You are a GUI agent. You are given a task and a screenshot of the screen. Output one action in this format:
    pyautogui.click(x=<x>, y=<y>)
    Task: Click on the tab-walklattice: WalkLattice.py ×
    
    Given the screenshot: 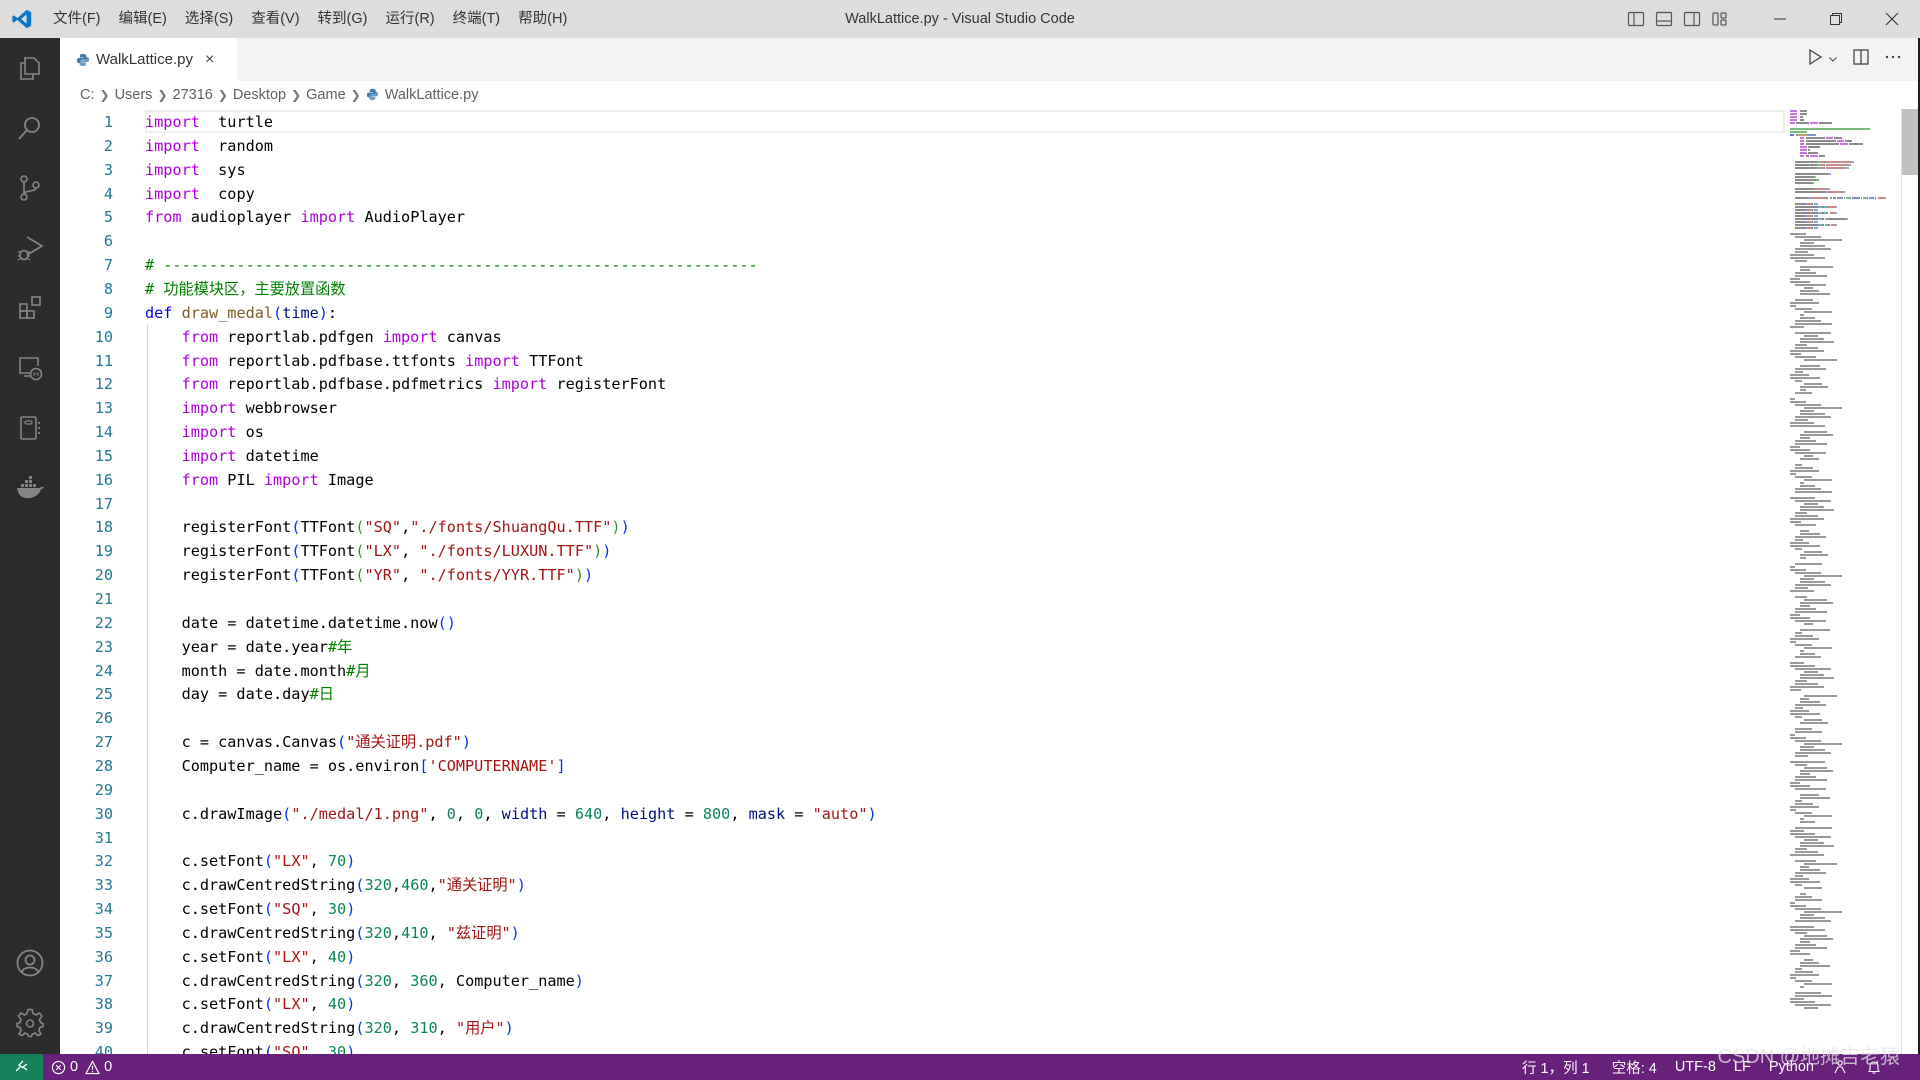 What is the action you would take?
    pyautogui.click(x=148, y=59)
    